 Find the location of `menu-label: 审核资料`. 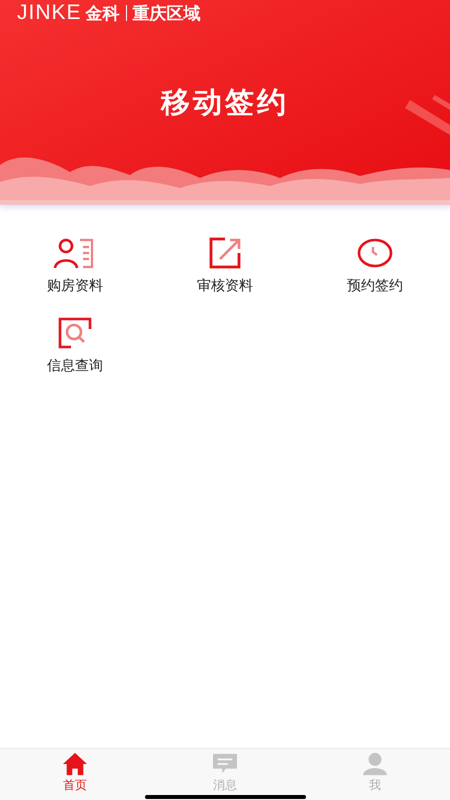

menu-label: 审核资料 is located at coordinates (225, 286).